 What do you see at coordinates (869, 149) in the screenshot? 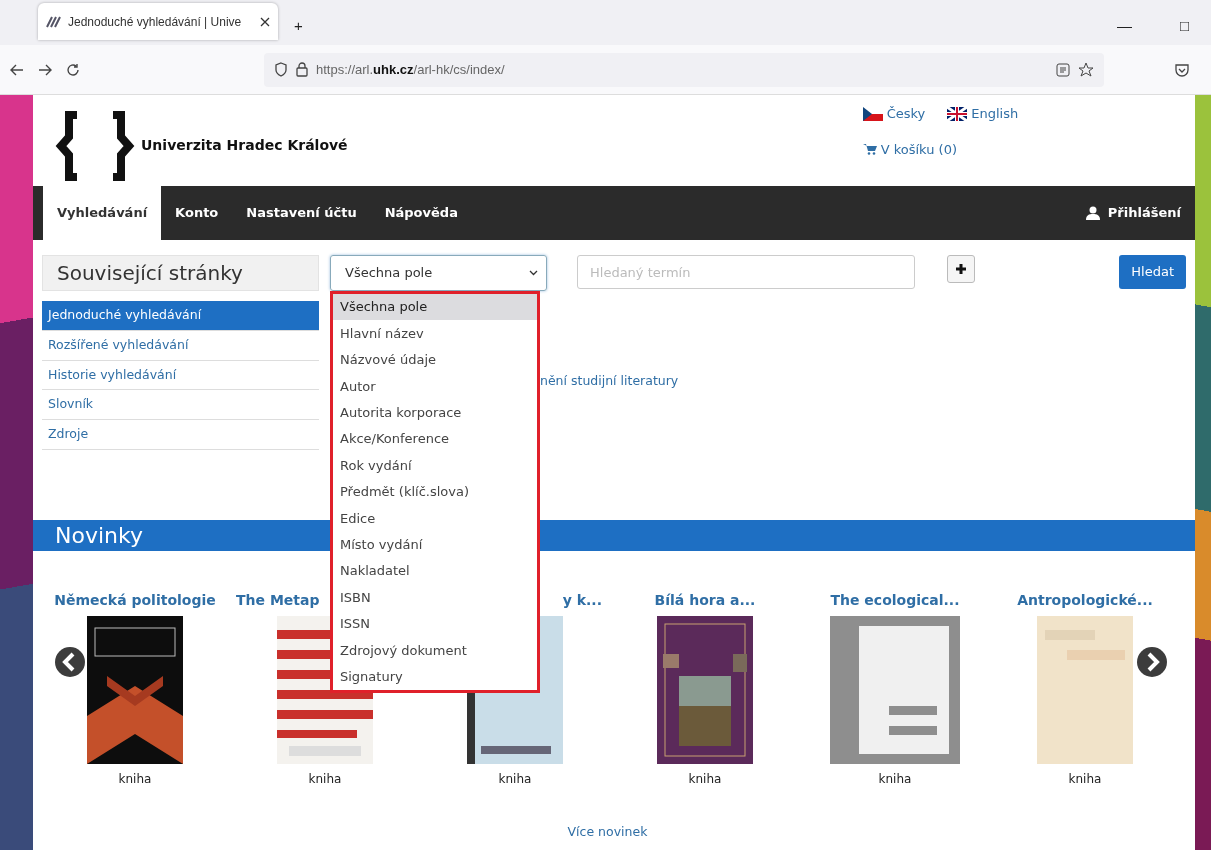
I see `cart-icon` at bounding box center [869, 149].